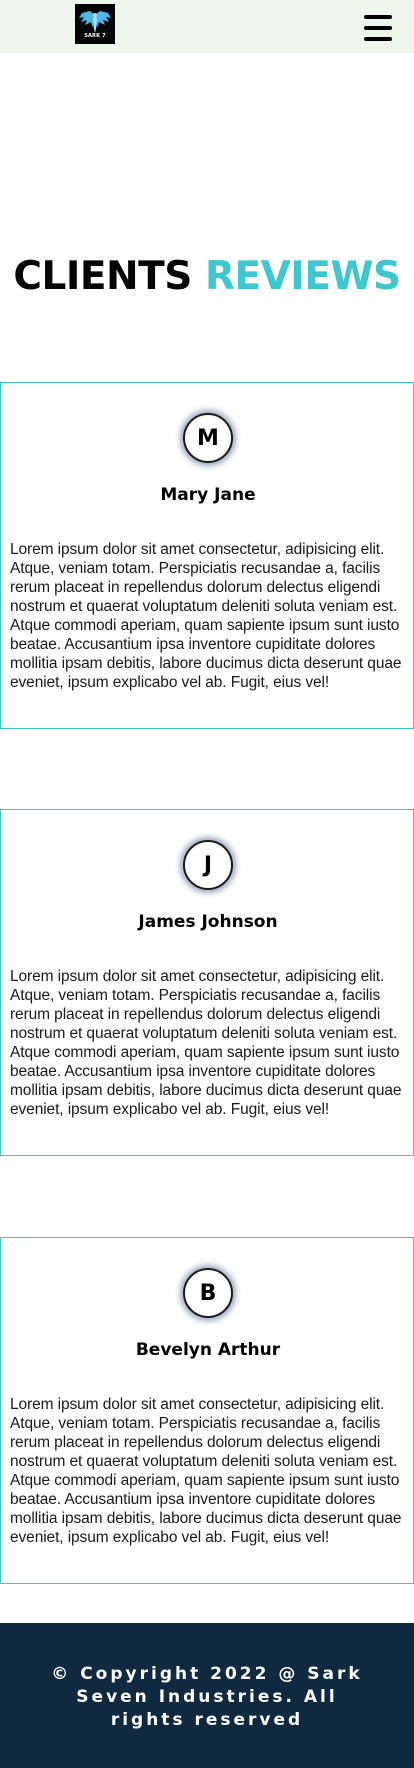  I want to click on avatar: B, so click(208, 1293).